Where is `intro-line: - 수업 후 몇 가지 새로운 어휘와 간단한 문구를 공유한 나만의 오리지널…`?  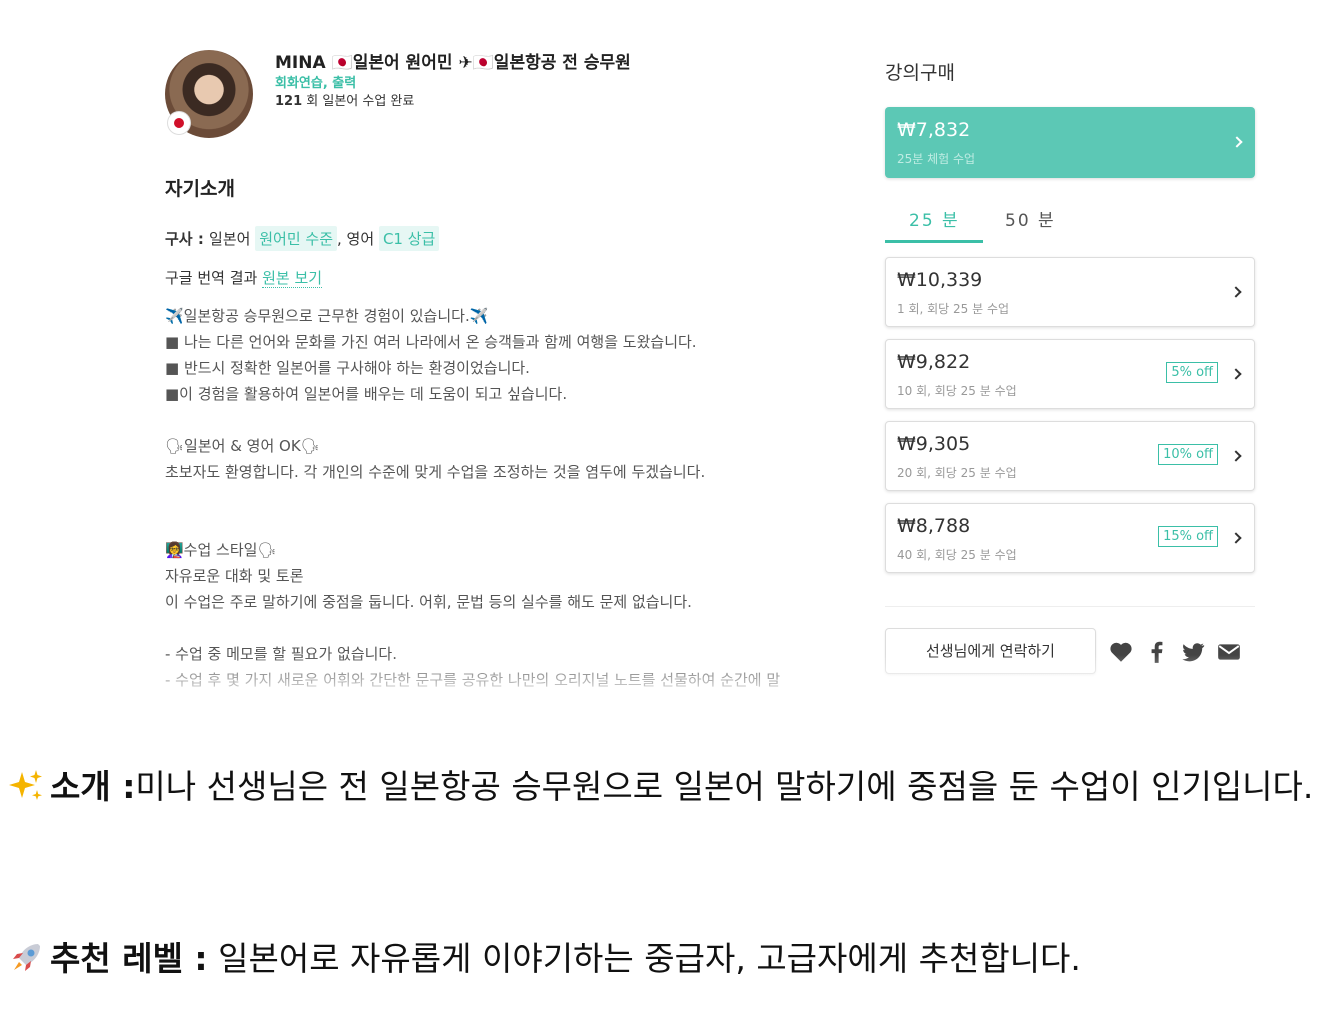
intro-line: - 수업 후 몇 가지 새로운 어휘와 간단한 문구를 공유한 나만의 오리지널… is located at coordinates (473, 680).